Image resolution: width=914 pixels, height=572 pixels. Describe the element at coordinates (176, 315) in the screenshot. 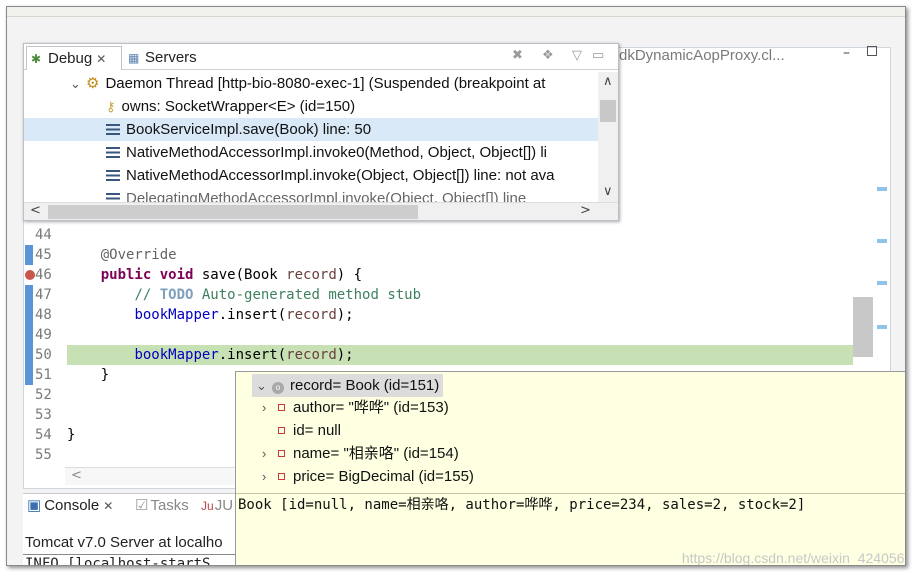

I see `code-token: bookMapper` at that location.